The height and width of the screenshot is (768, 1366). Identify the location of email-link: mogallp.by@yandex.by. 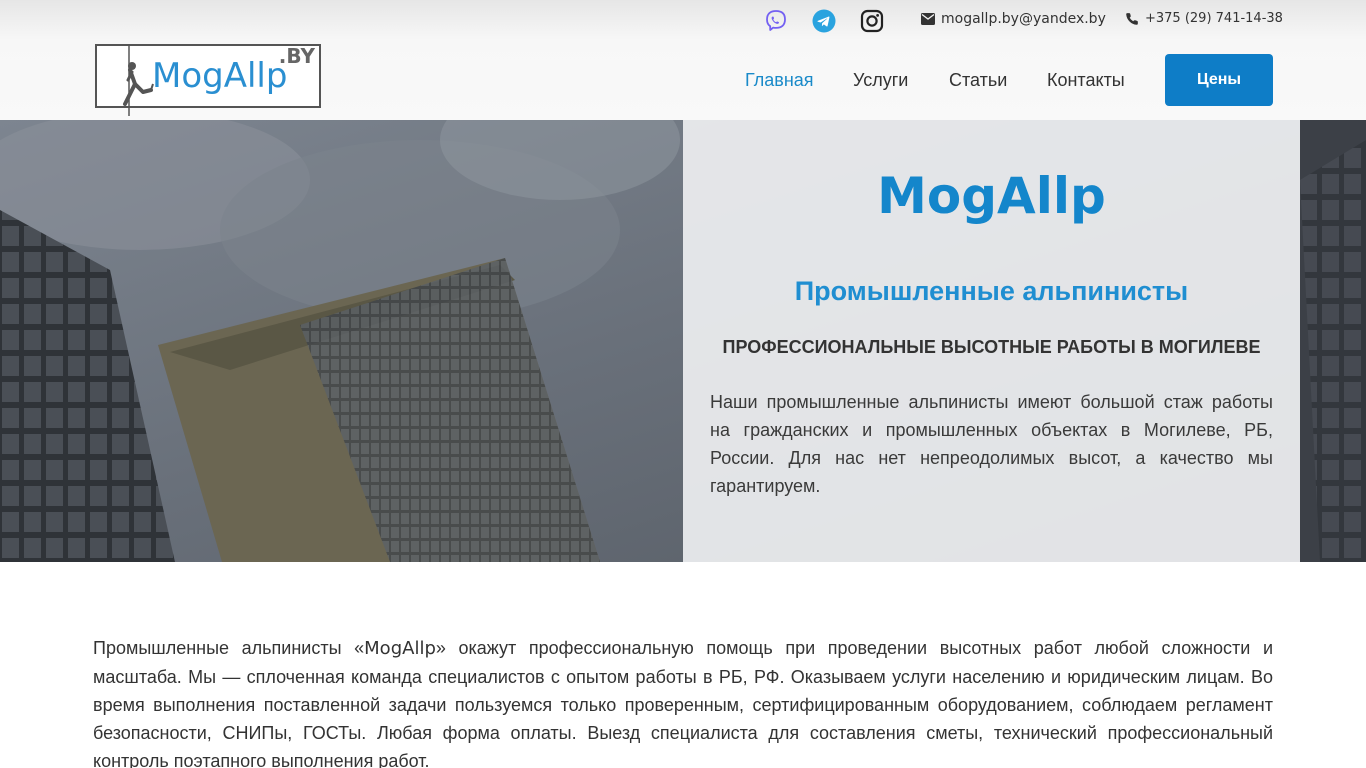
(1013, 19).